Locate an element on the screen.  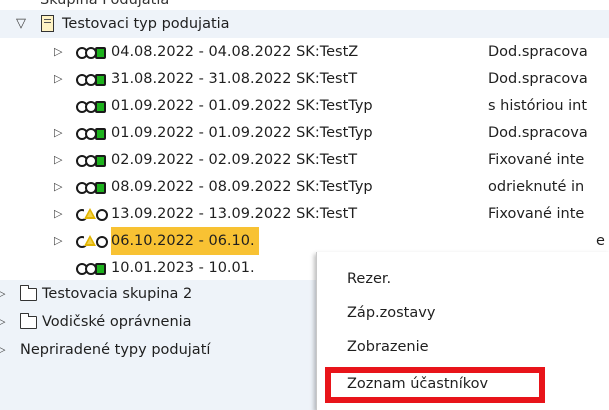
event-label: 02.09.2022 - 02.09.2022 SK:TestT is located at coordinates (234, 160).